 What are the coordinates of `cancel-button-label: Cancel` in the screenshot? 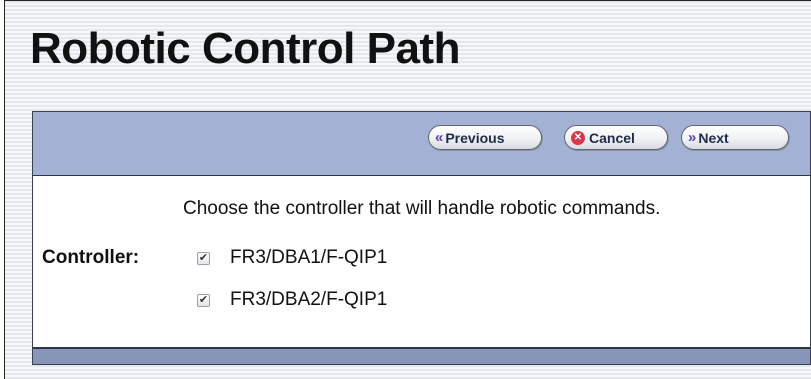 It's located at (612, 137).